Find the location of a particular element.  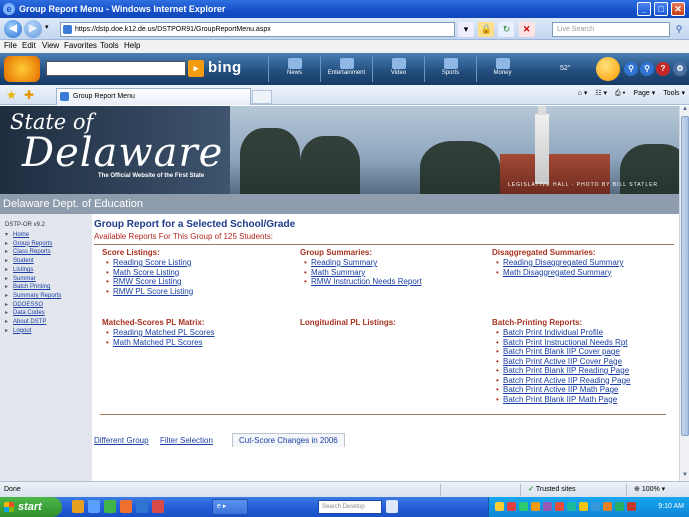

live-search-input: Live Search is located at coordinates (611, 29).